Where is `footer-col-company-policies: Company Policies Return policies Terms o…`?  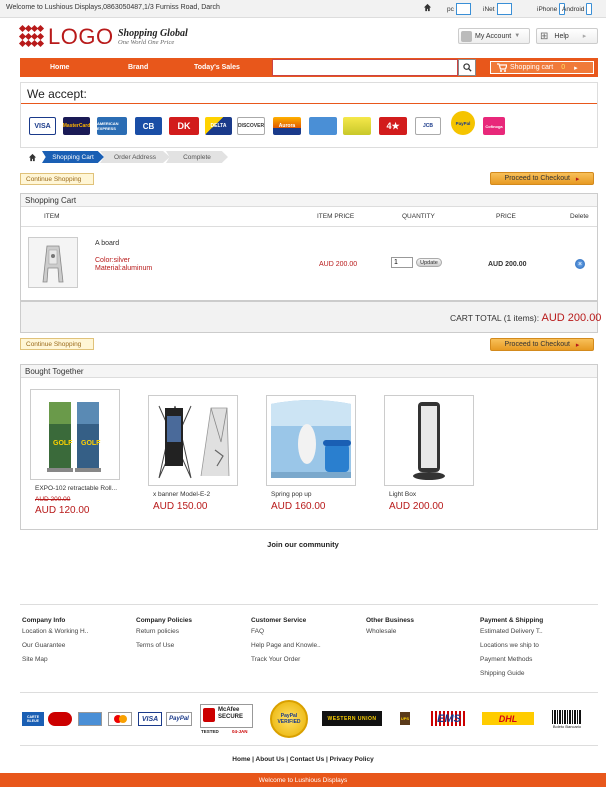
footer-col-company-policies: Company Policies Return policies Terms o… is located at coordinates (164, 636).